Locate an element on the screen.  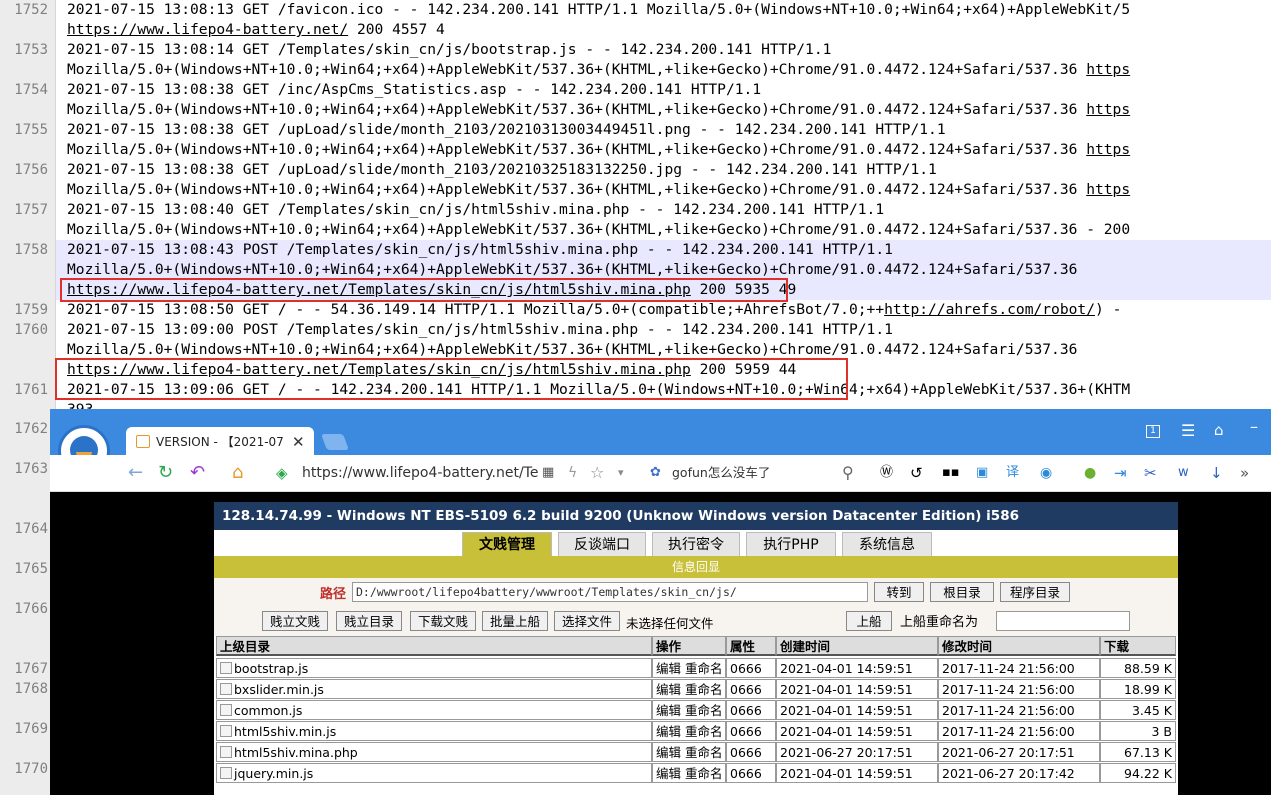
ext-screenshot-icon: ◉ is located at coordinates (1046, 473).